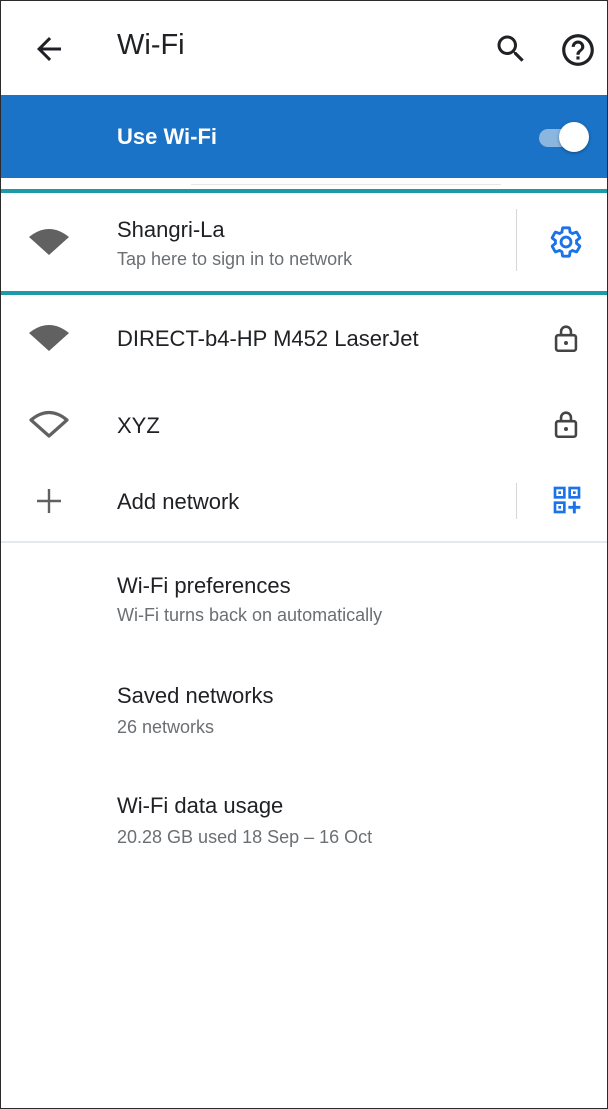  Describe the element at coordinates (578, 50) in the screenshot. I see `help-icon` at that location.